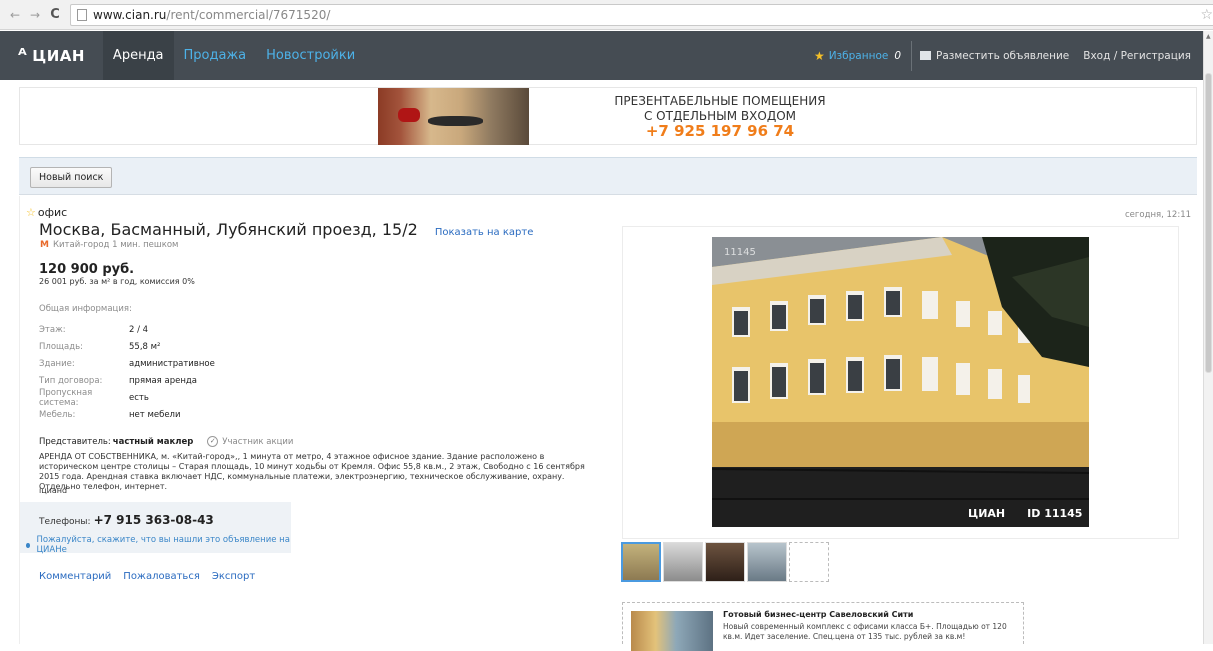  I want to click on phone-label: Телефоны:, so click(65, 522).